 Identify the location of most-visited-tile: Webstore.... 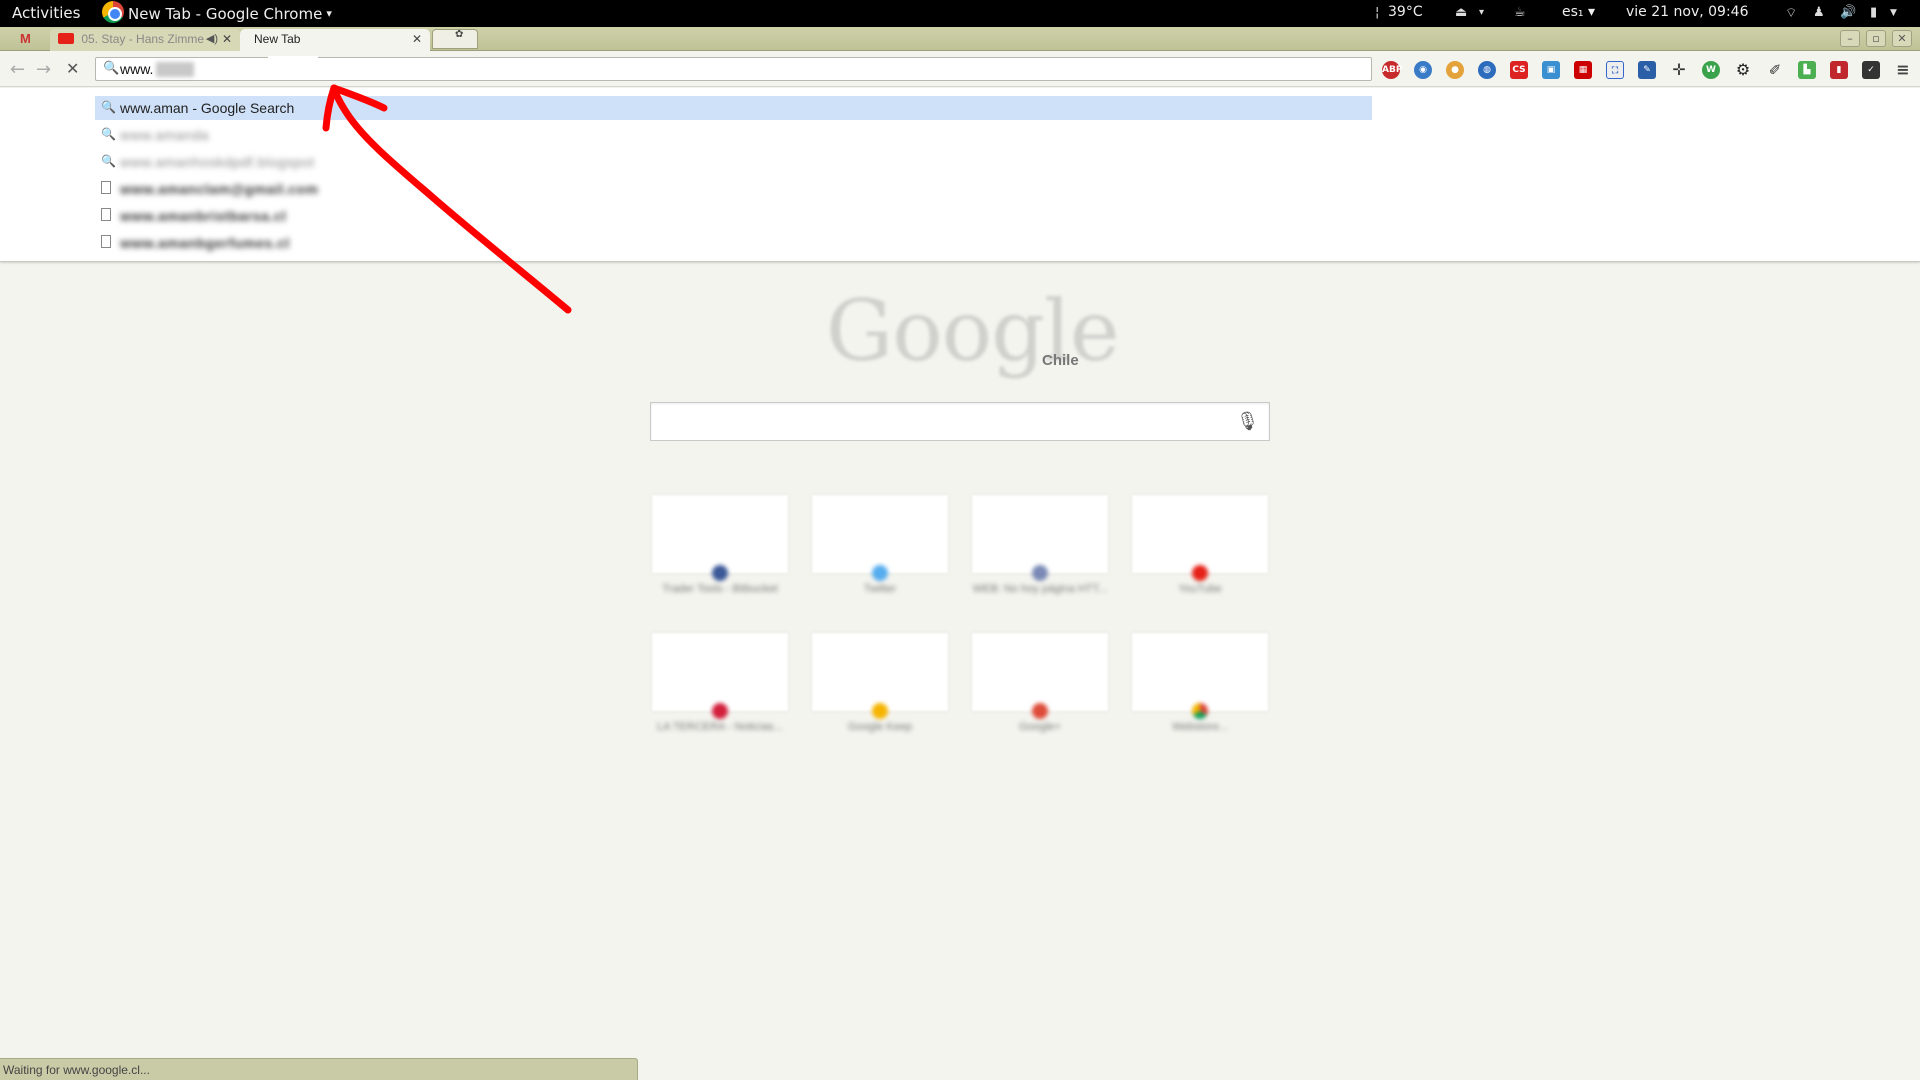
(1200, 683).